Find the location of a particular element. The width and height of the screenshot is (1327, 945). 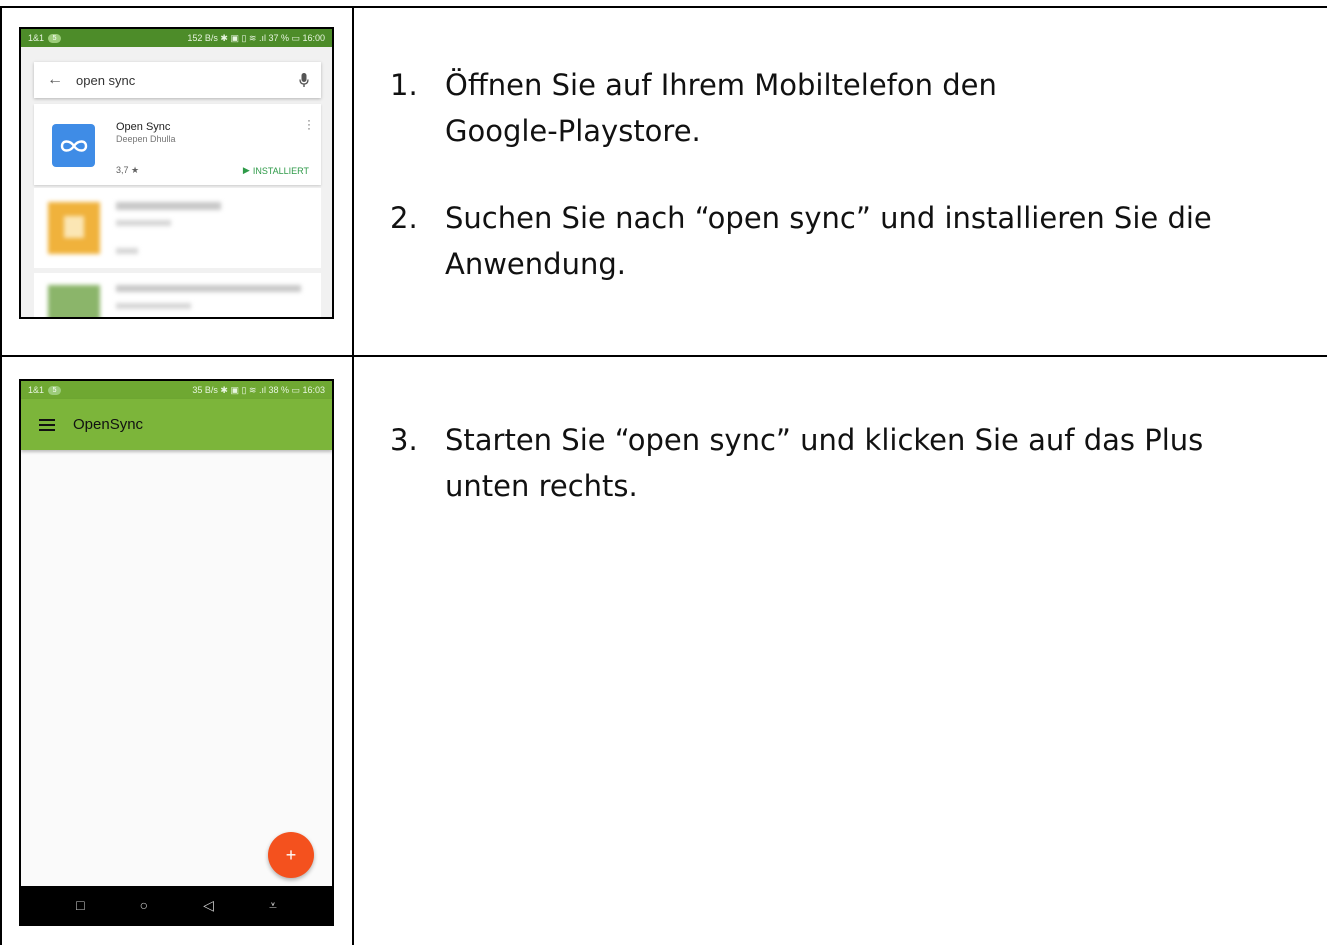

search-bar: ← open sync is located at coordinates (177, 80).